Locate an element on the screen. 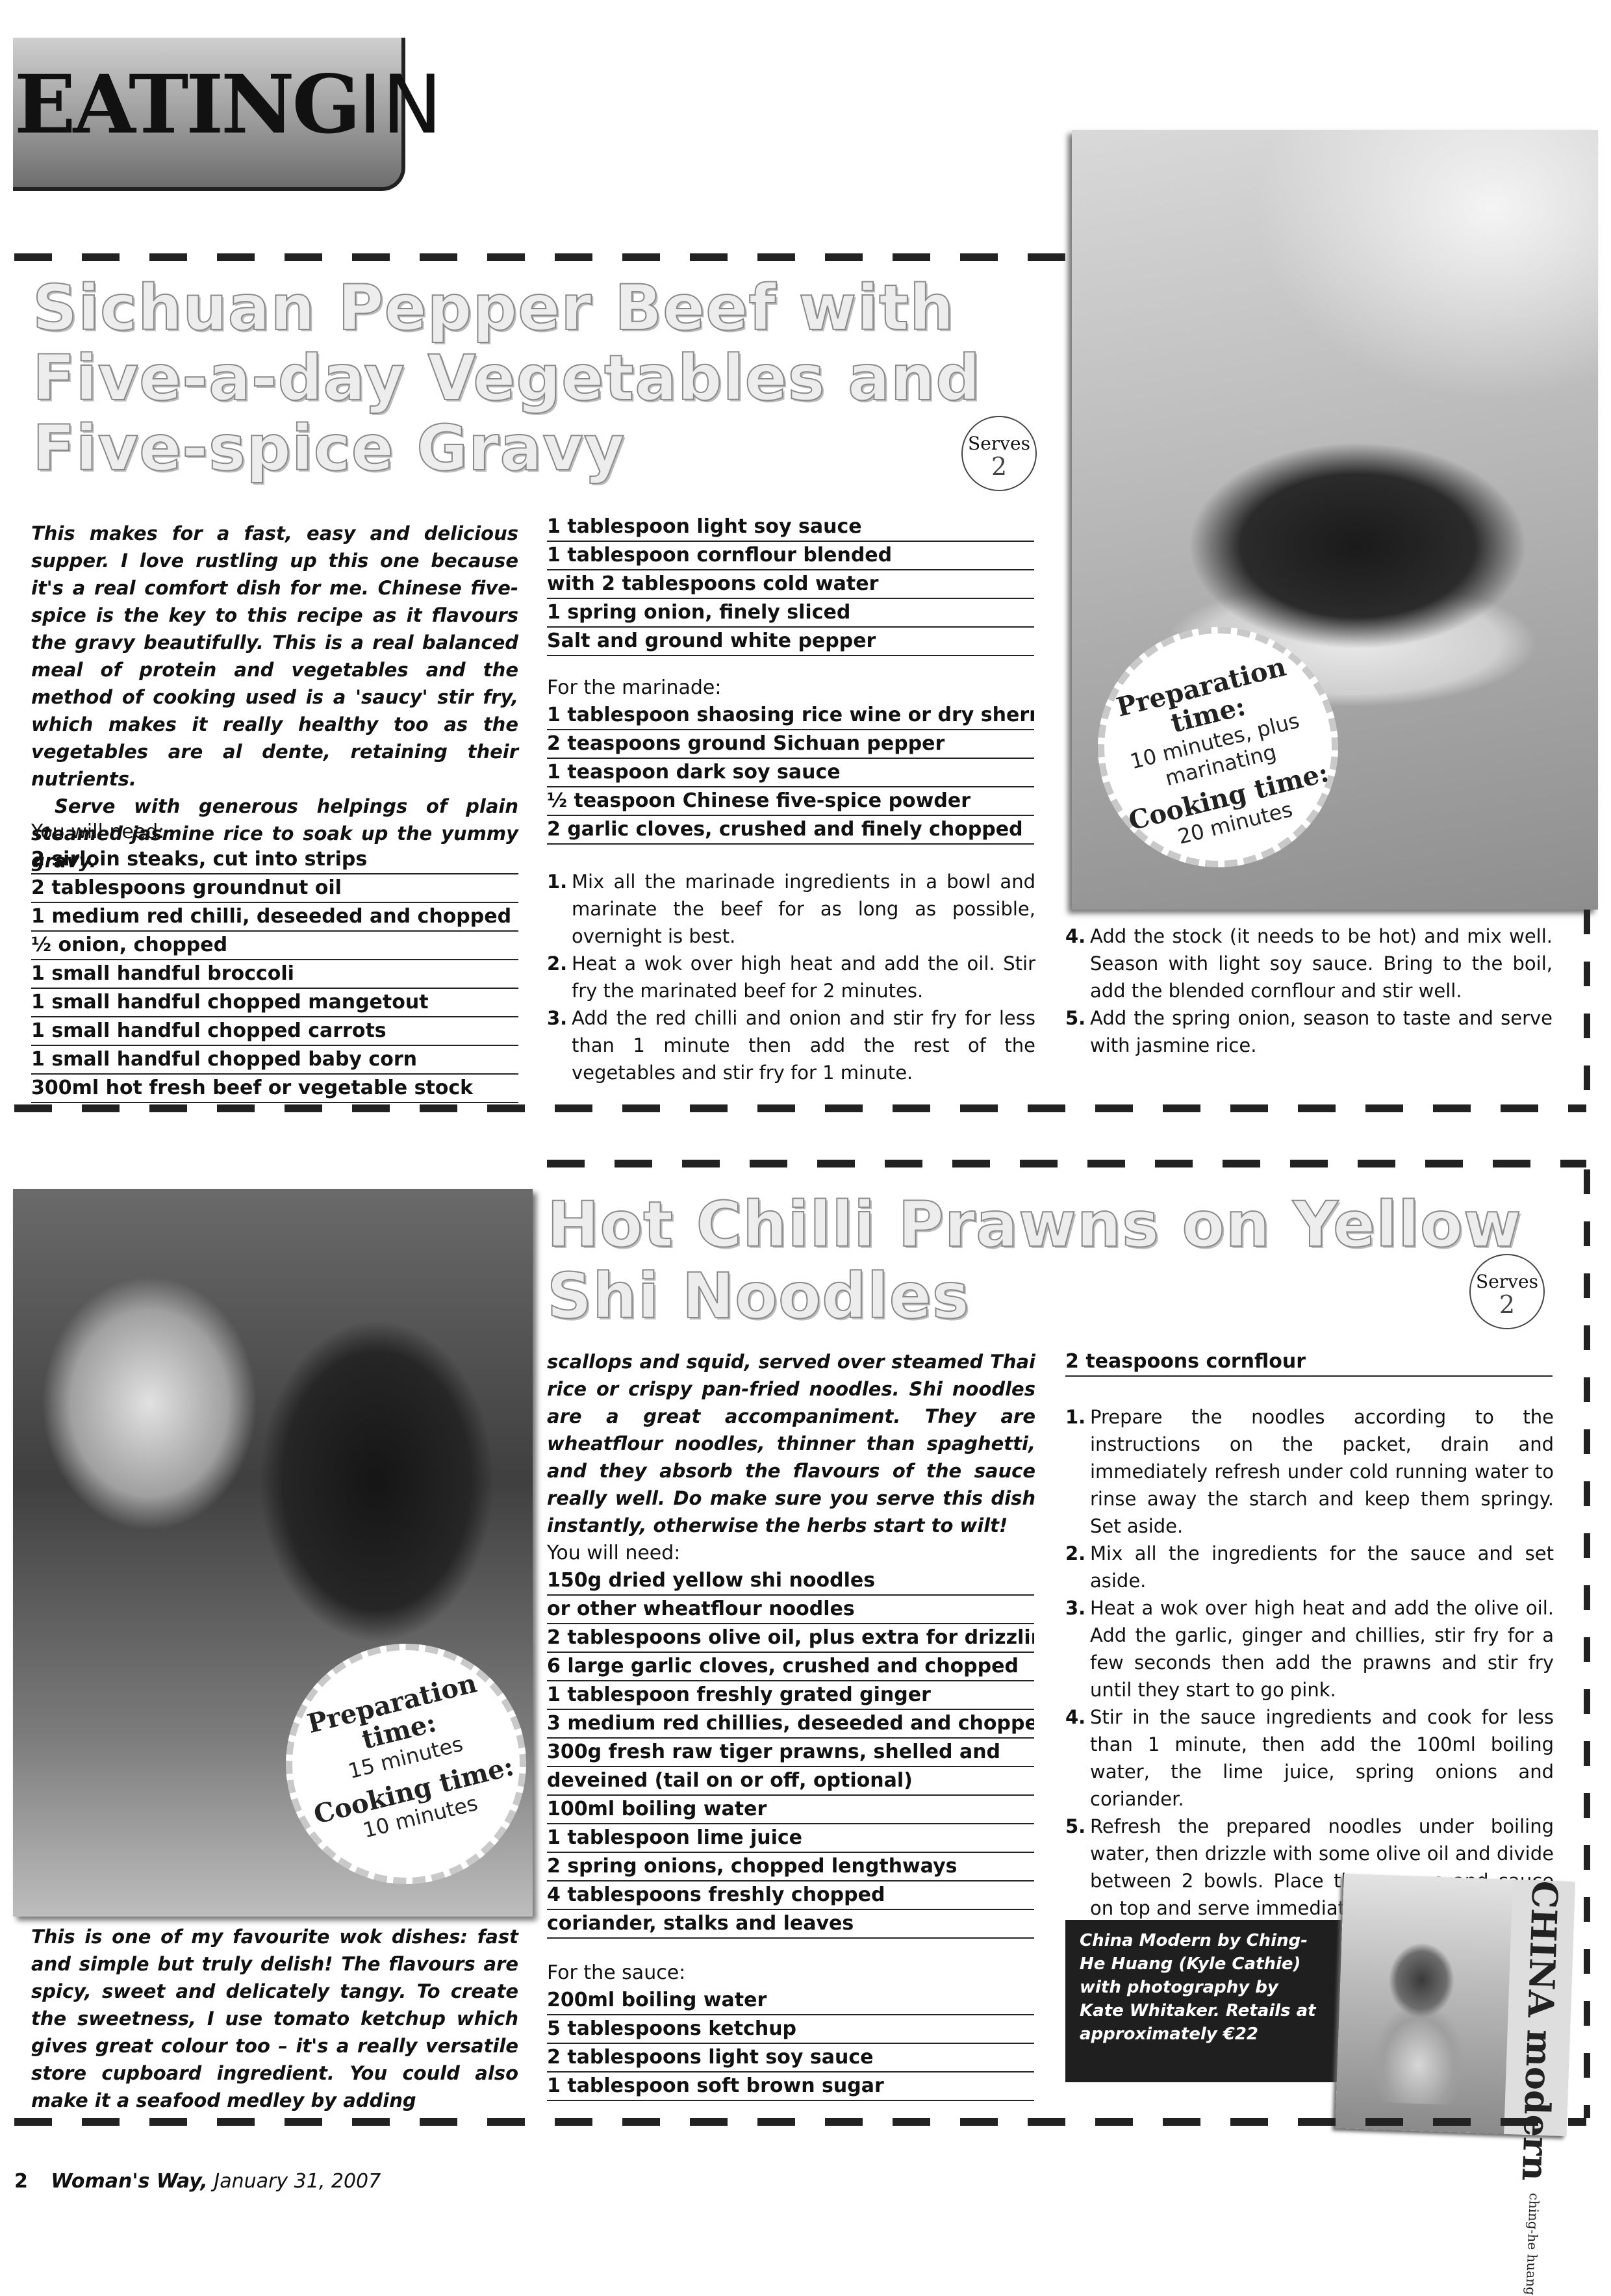 The image size is (1611, 2296). ingredient-item: 4 tablespoons freshly chopped is located at coordinates (790, 1895).